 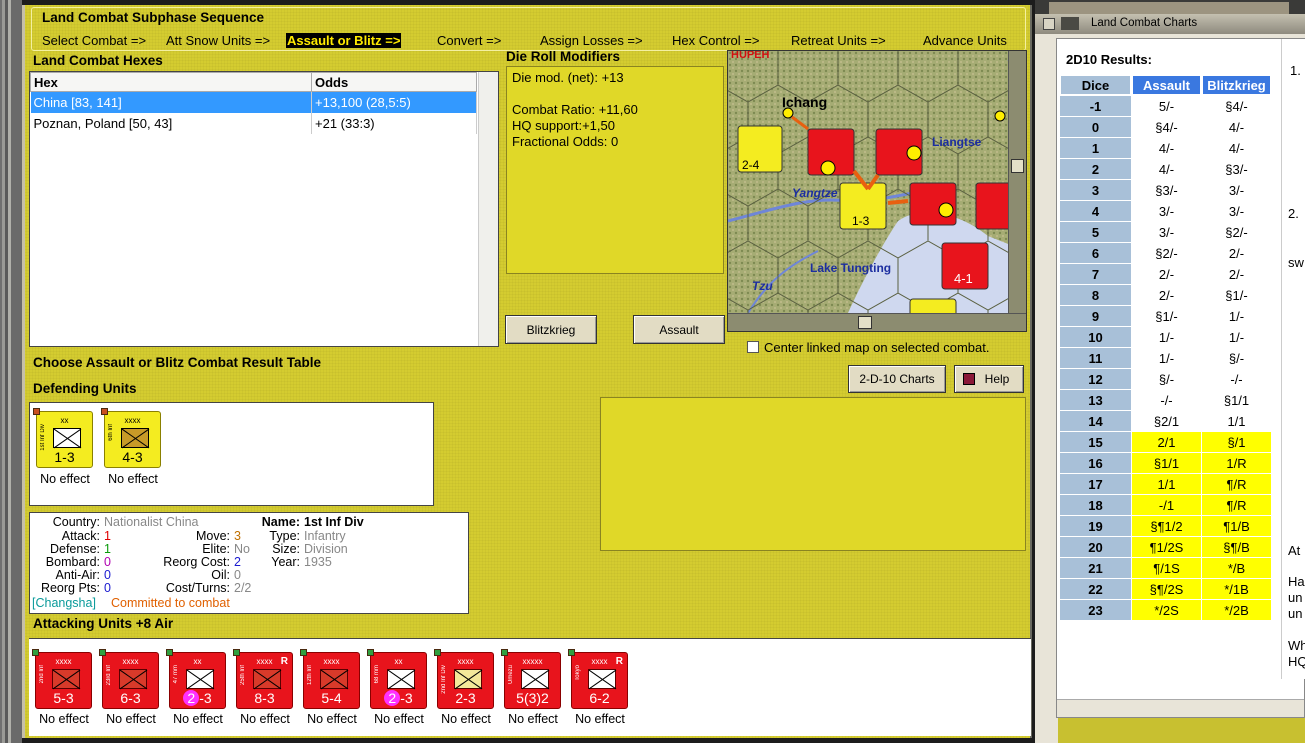 I want to click on rules-fragment: At, so click(x=1294, y=550).